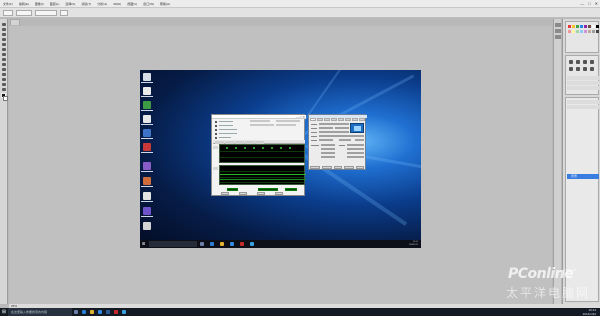 This screenshot has height=316, width=600. Describe the element at coordinates (148, 4) in the screenshot. I see `menu-window: 窗口(W)` at that location.